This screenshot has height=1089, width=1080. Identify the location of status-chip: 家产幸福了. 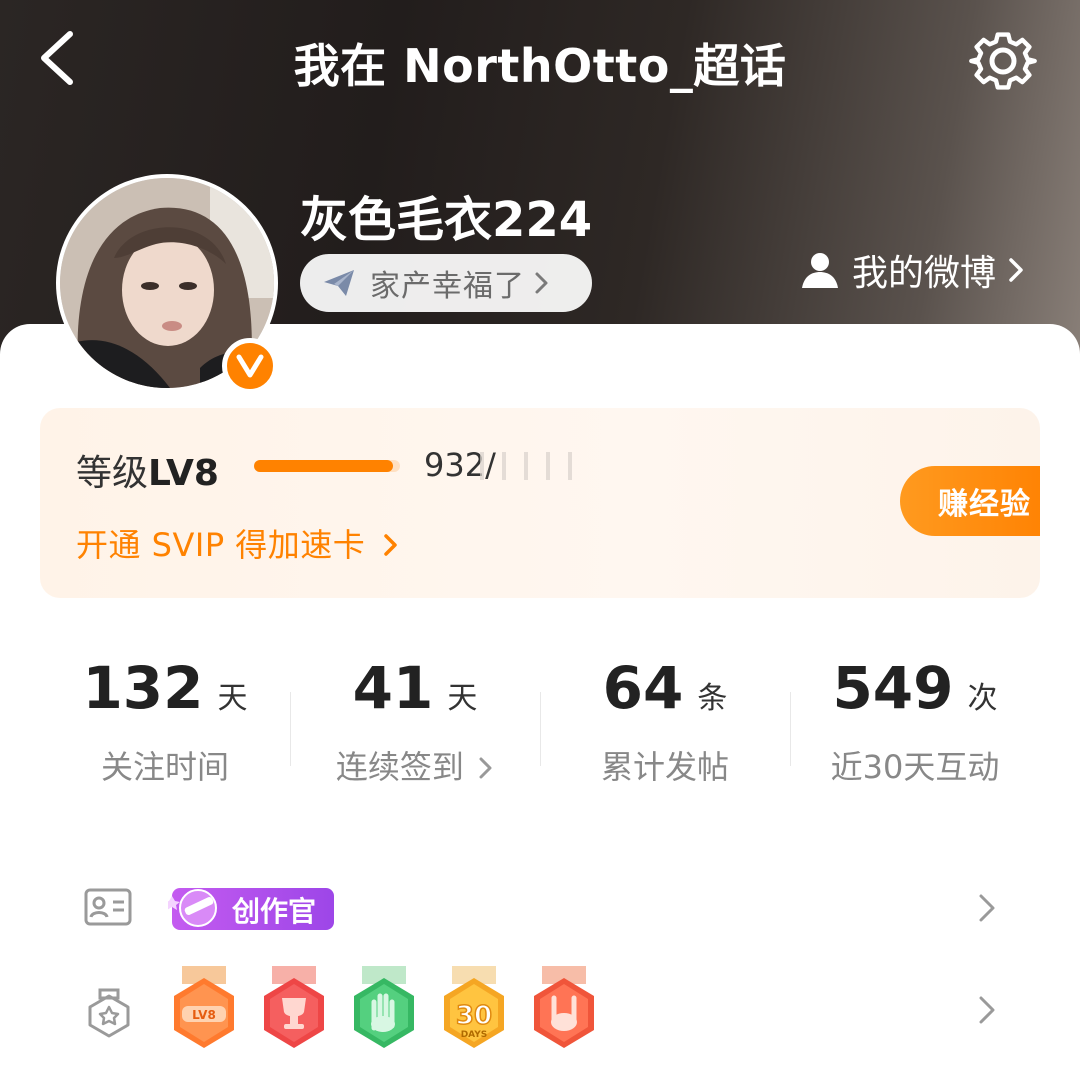
(446, 283).